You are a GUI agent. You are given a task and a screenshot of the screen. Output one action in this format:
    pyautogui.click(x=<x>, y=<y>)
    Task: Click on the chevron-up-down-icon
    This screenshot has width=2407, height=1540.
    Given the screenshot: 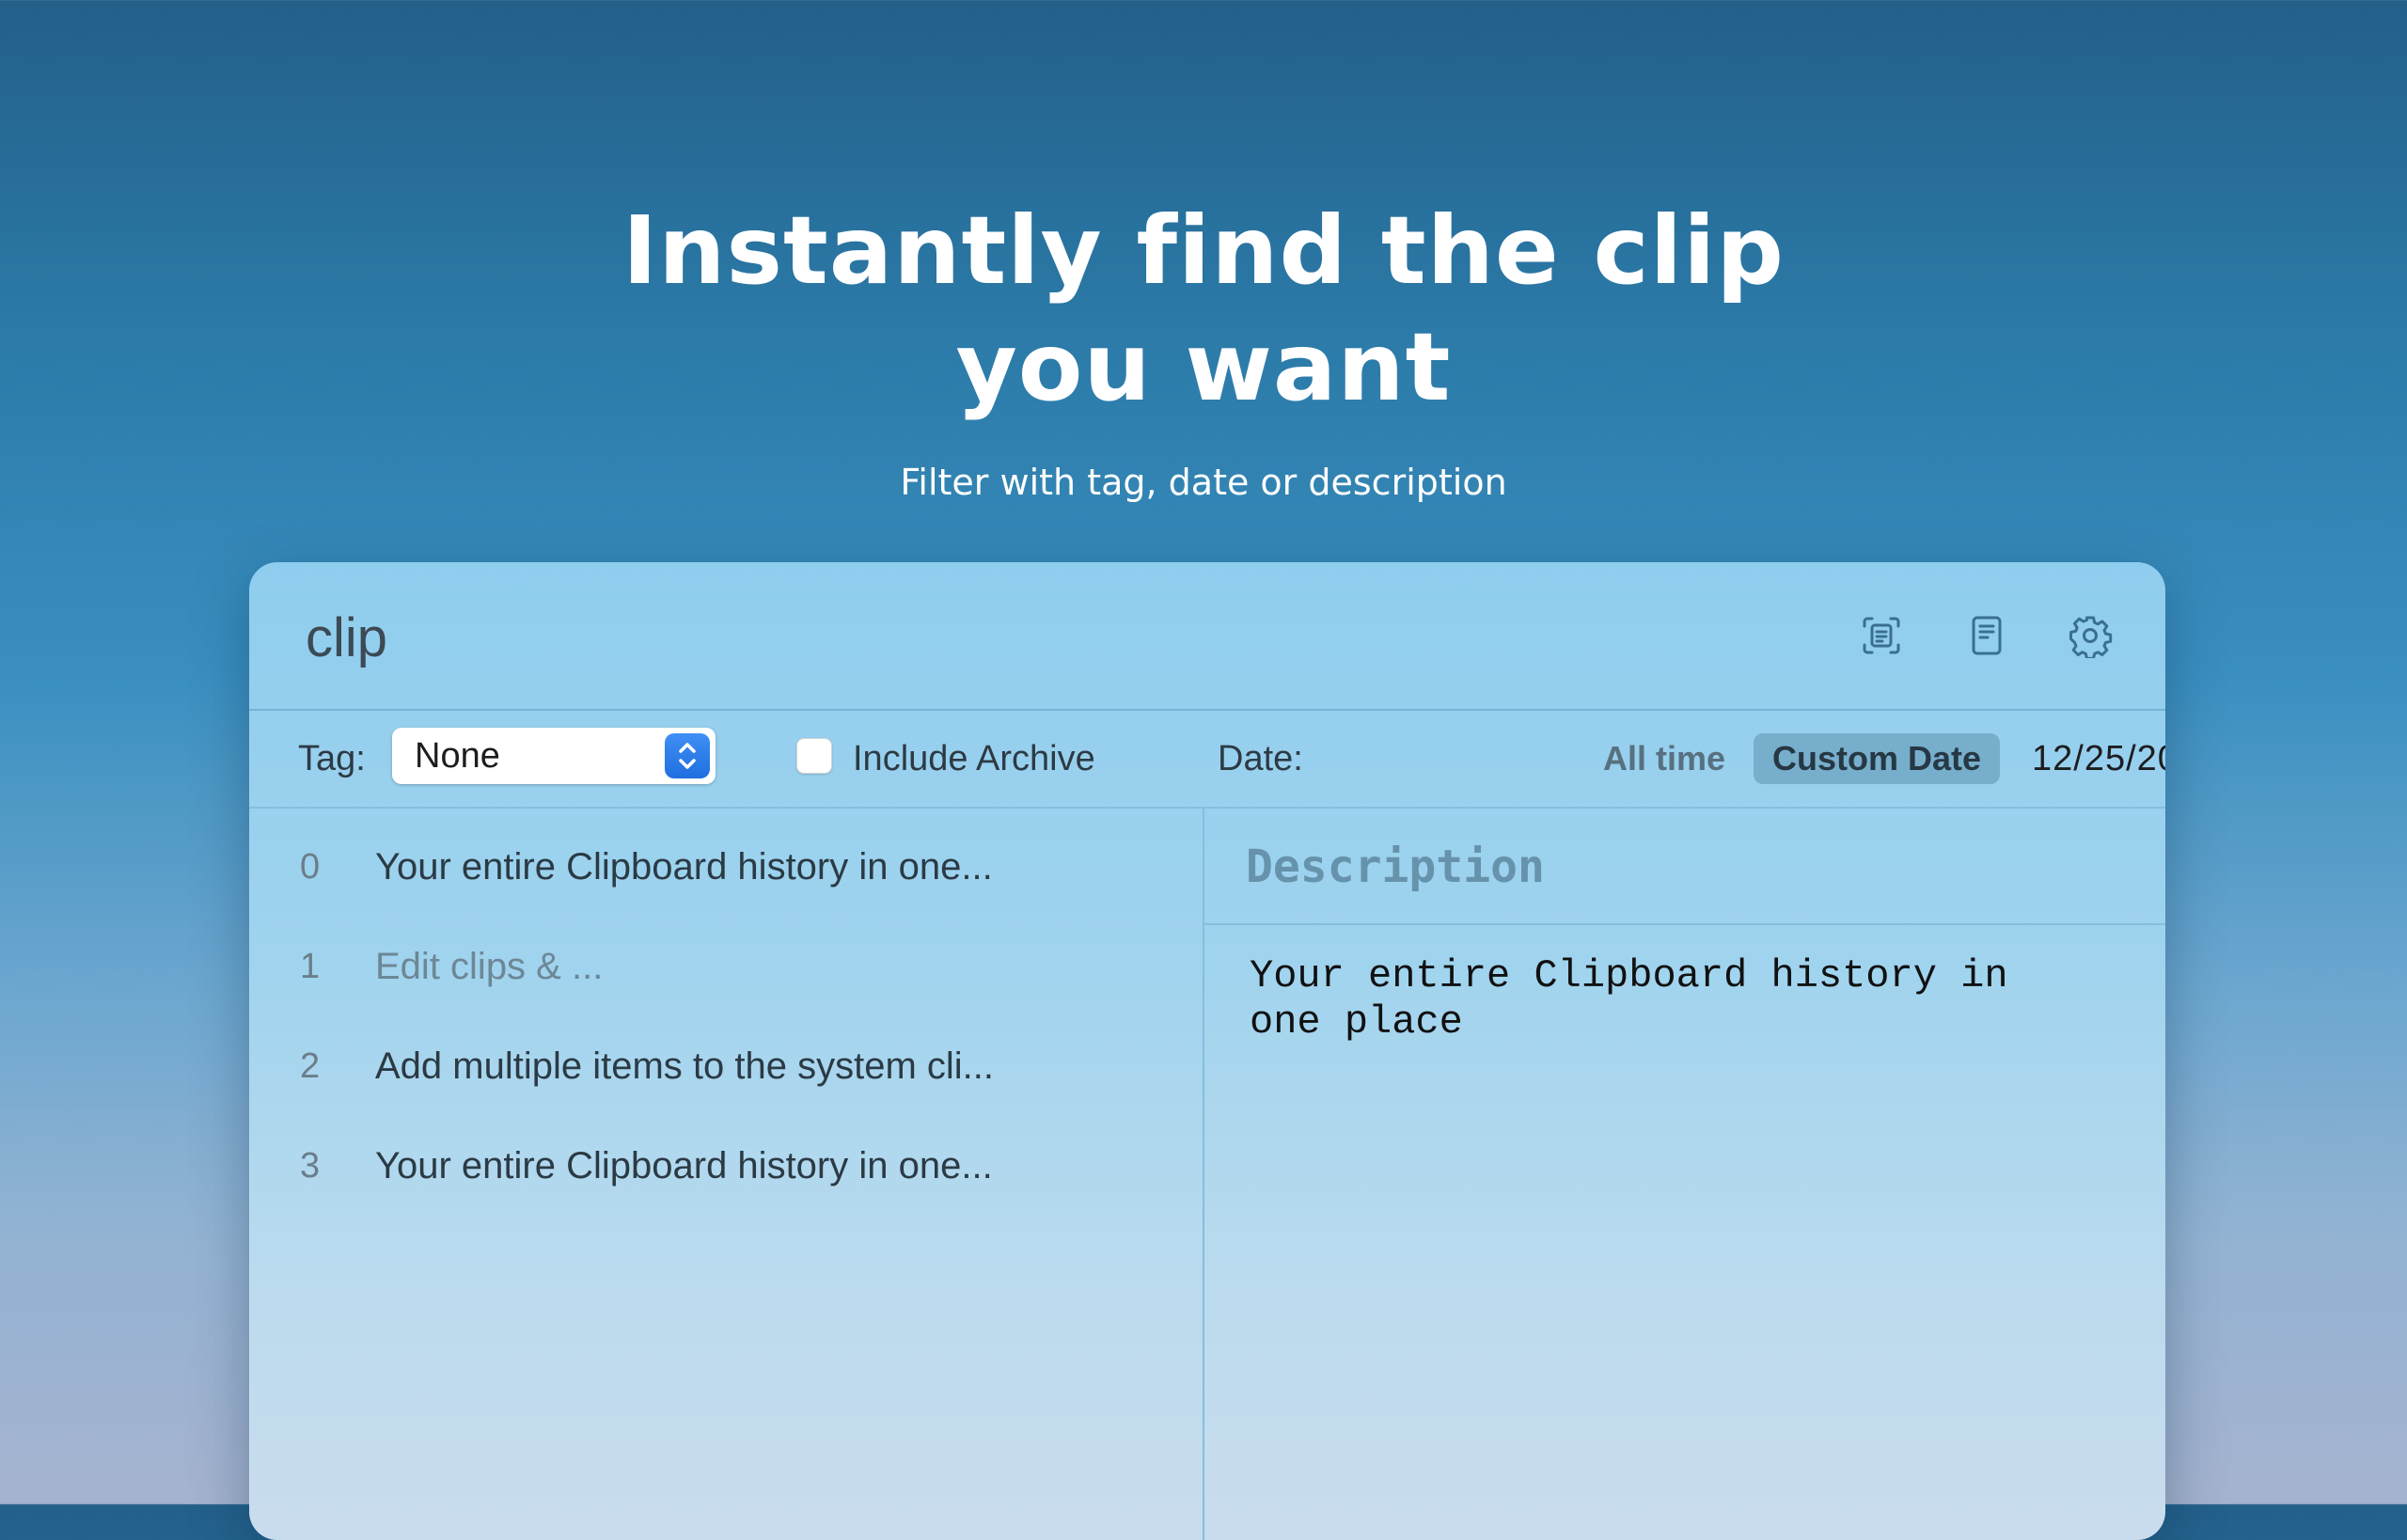 What is the action you would take?
    pyautogui.click(x=687, y=755)
    